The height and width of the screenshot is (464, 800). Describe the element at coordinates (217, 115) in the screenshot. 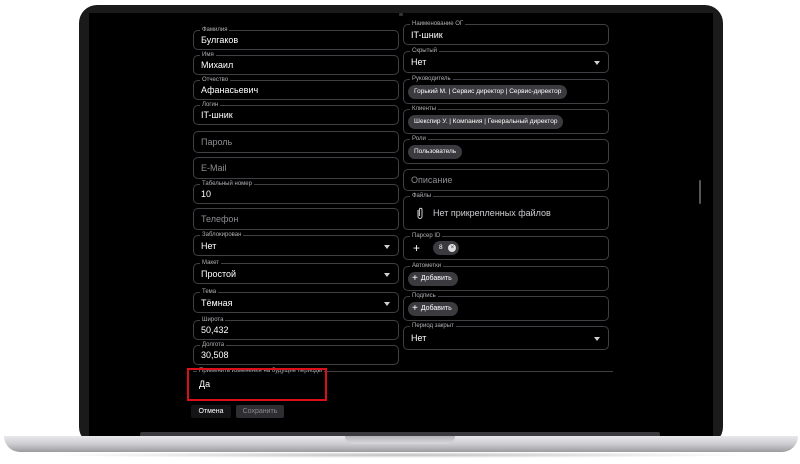

I see `login-value: IT-шник` at that location.